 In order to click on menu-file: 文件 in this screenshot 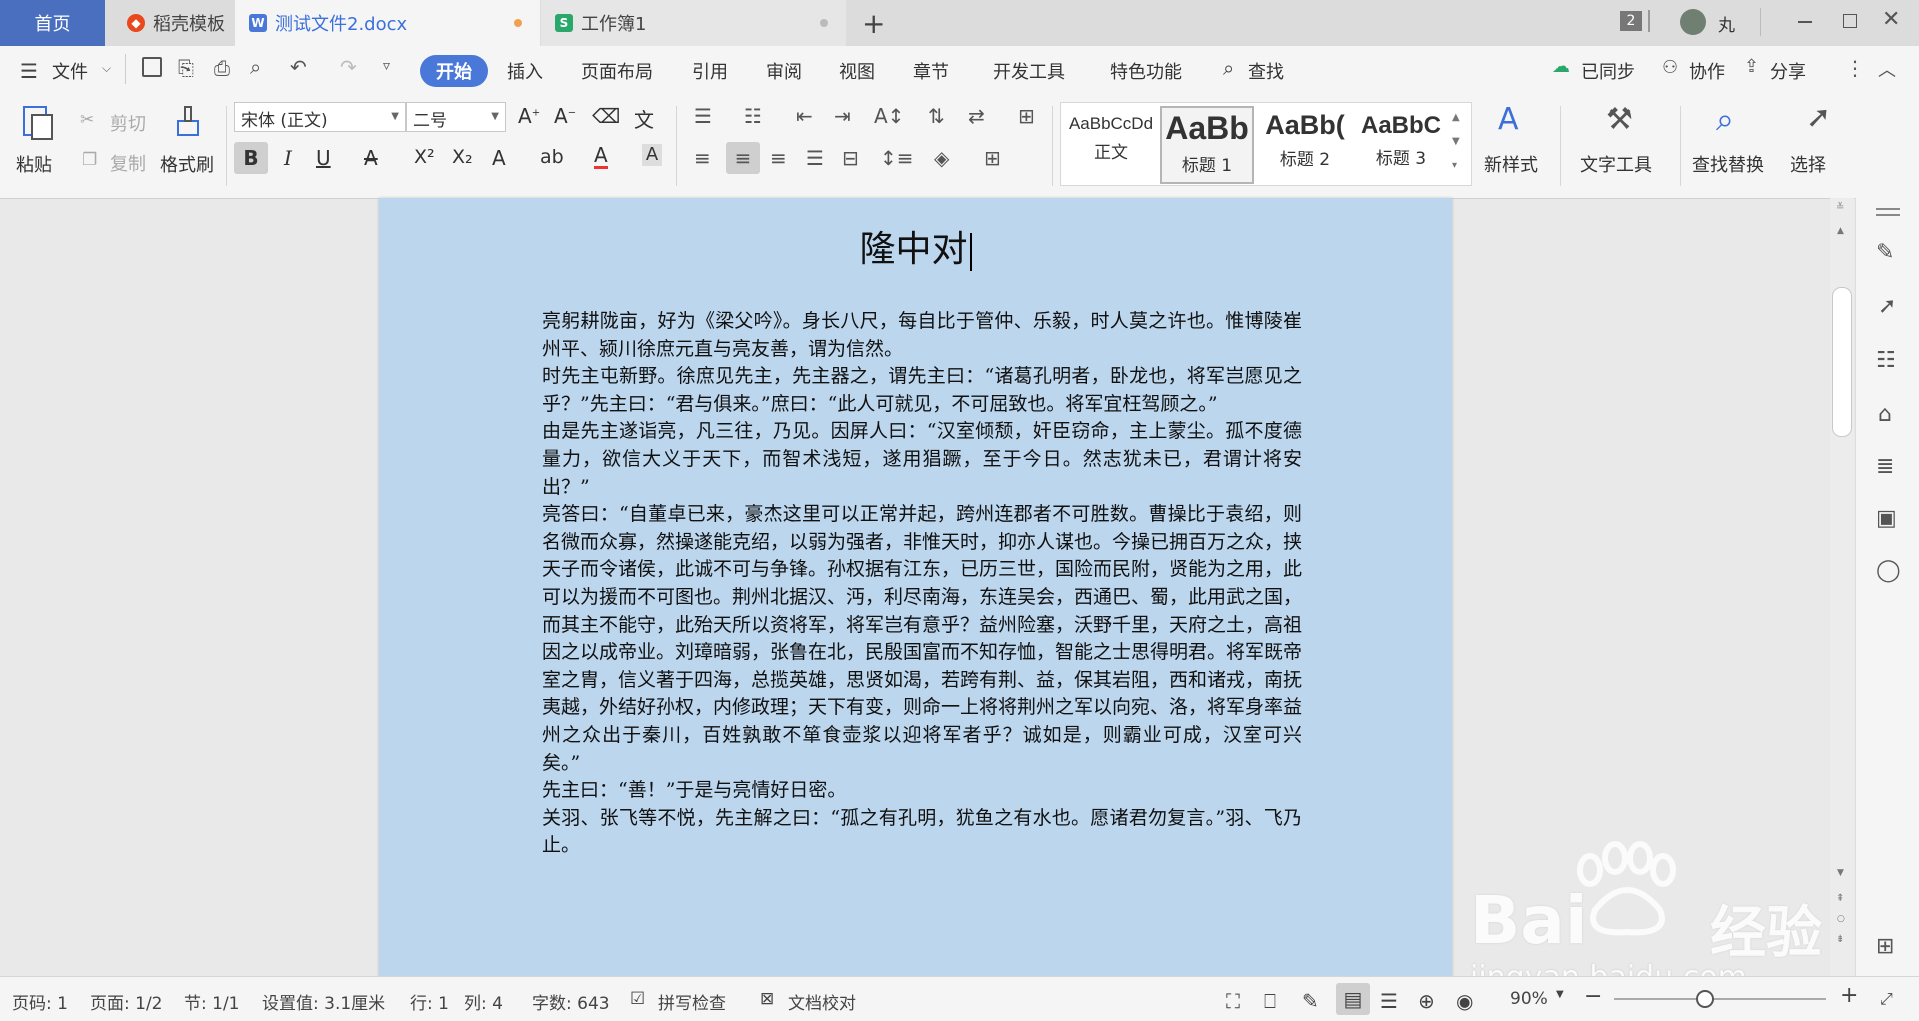, I will do `click(70, 71)`.